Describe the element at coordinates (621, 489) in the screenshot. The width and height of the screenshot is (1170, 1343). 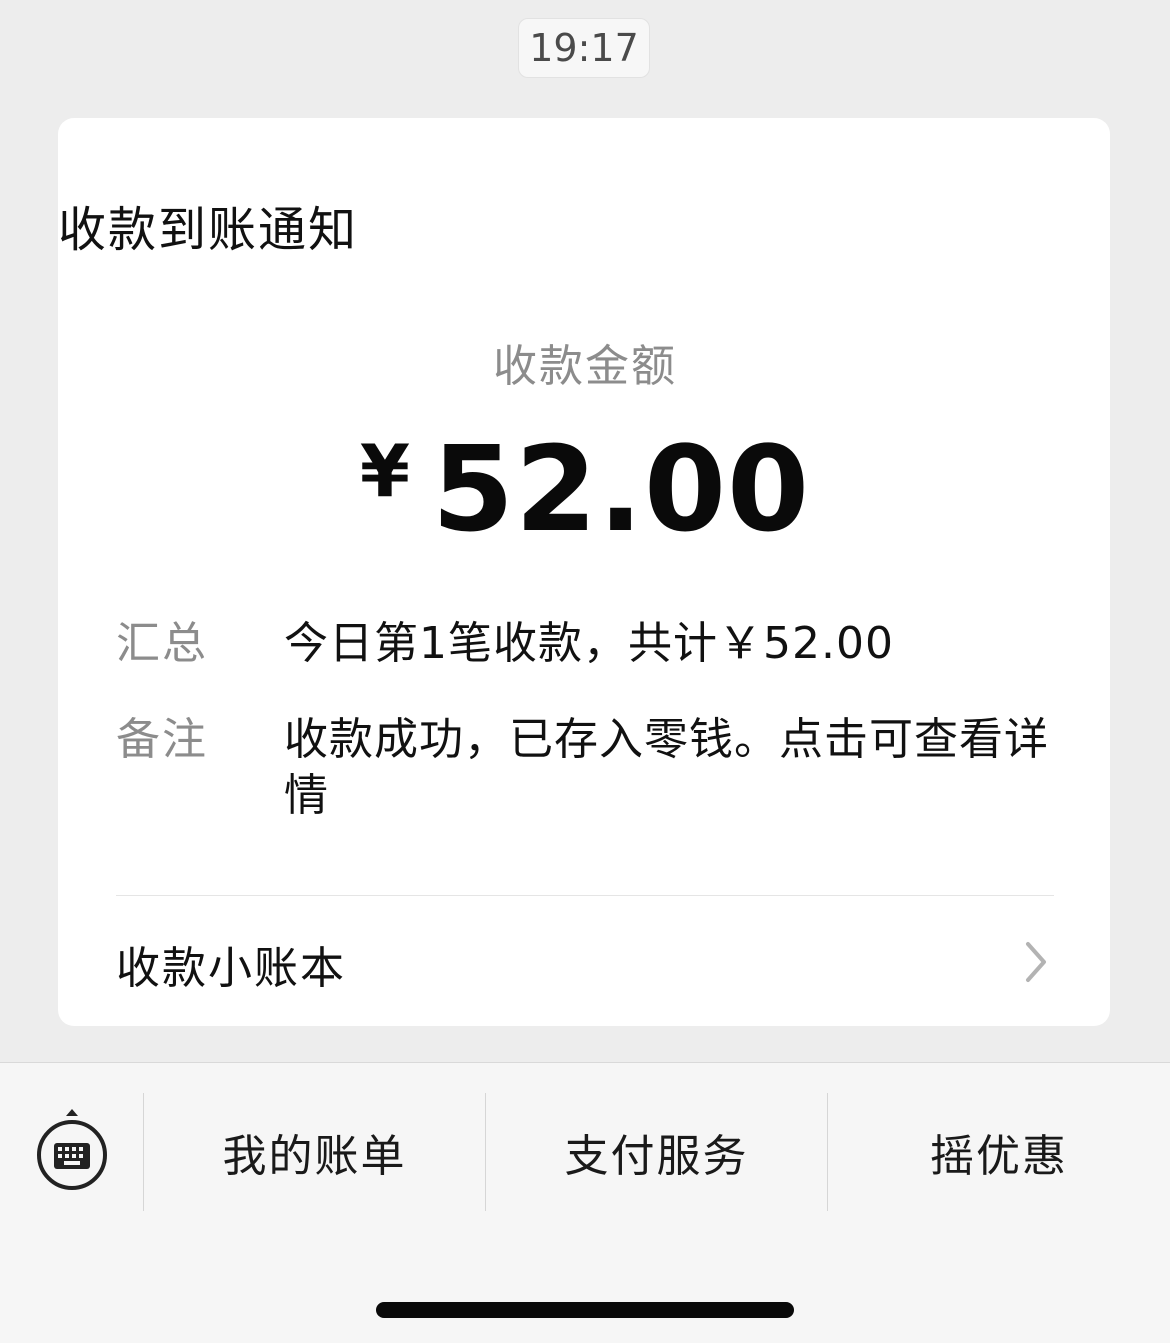
I see `amount-value: 52.00` at that location.